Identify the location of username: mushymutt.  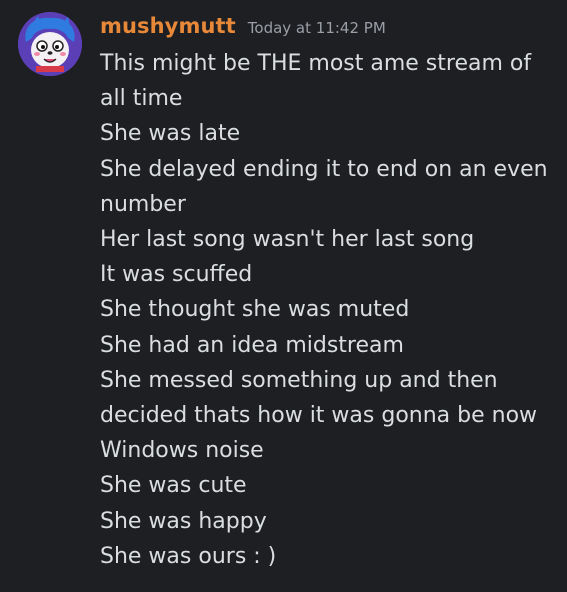
(168, 26).